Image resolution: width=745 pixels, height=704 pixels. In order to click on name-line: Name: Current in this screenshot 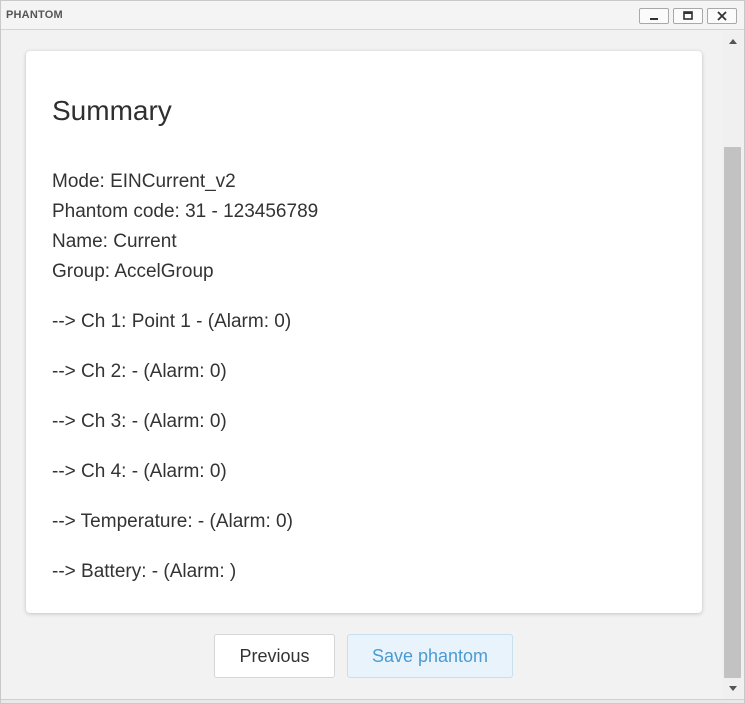, I will do `click(114, 241)`.